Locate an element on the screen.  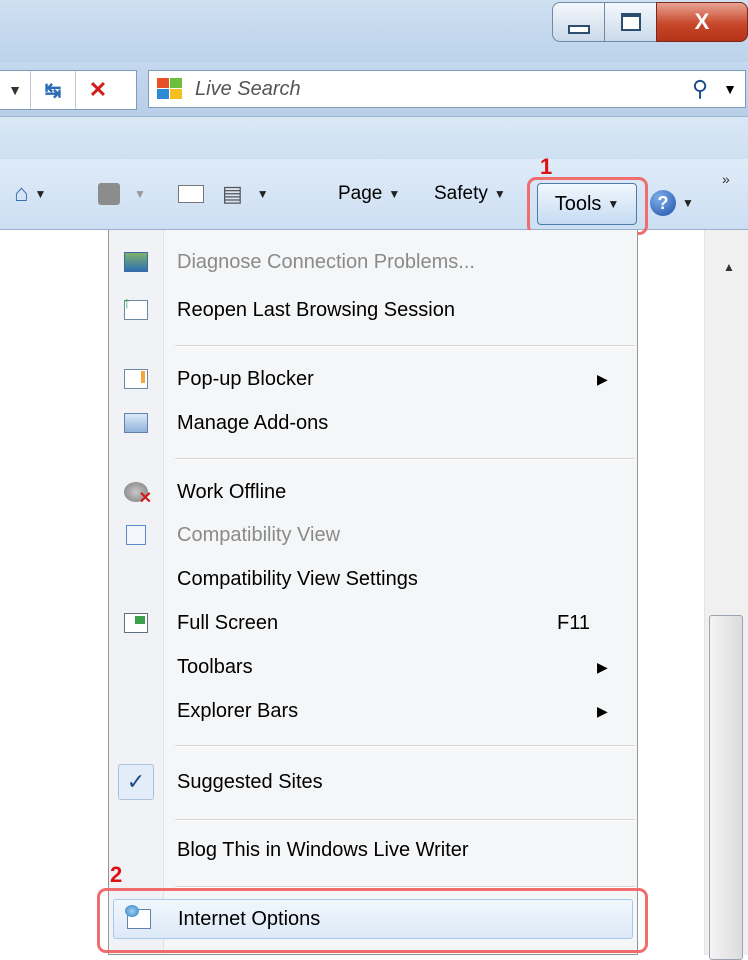
stop-button: ✕ is located at coordinates (98, 90).